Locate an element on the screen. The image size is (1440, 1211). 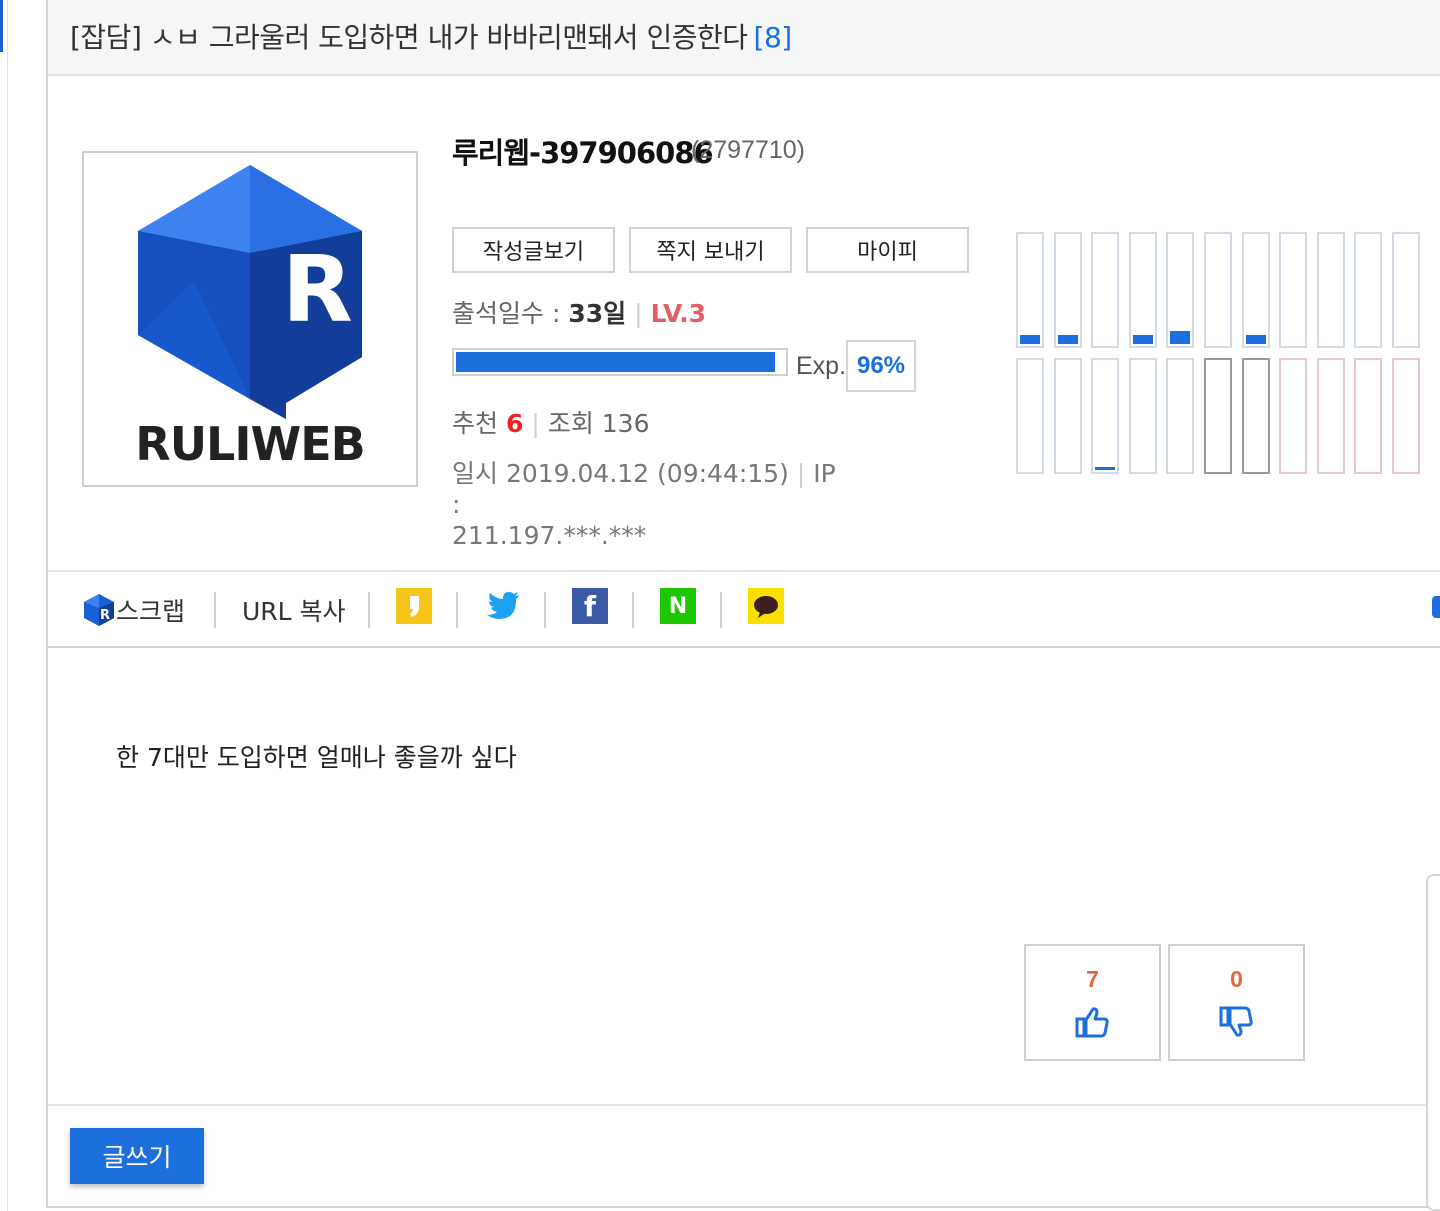
twitter-icon is located at coordinates (502, 606).